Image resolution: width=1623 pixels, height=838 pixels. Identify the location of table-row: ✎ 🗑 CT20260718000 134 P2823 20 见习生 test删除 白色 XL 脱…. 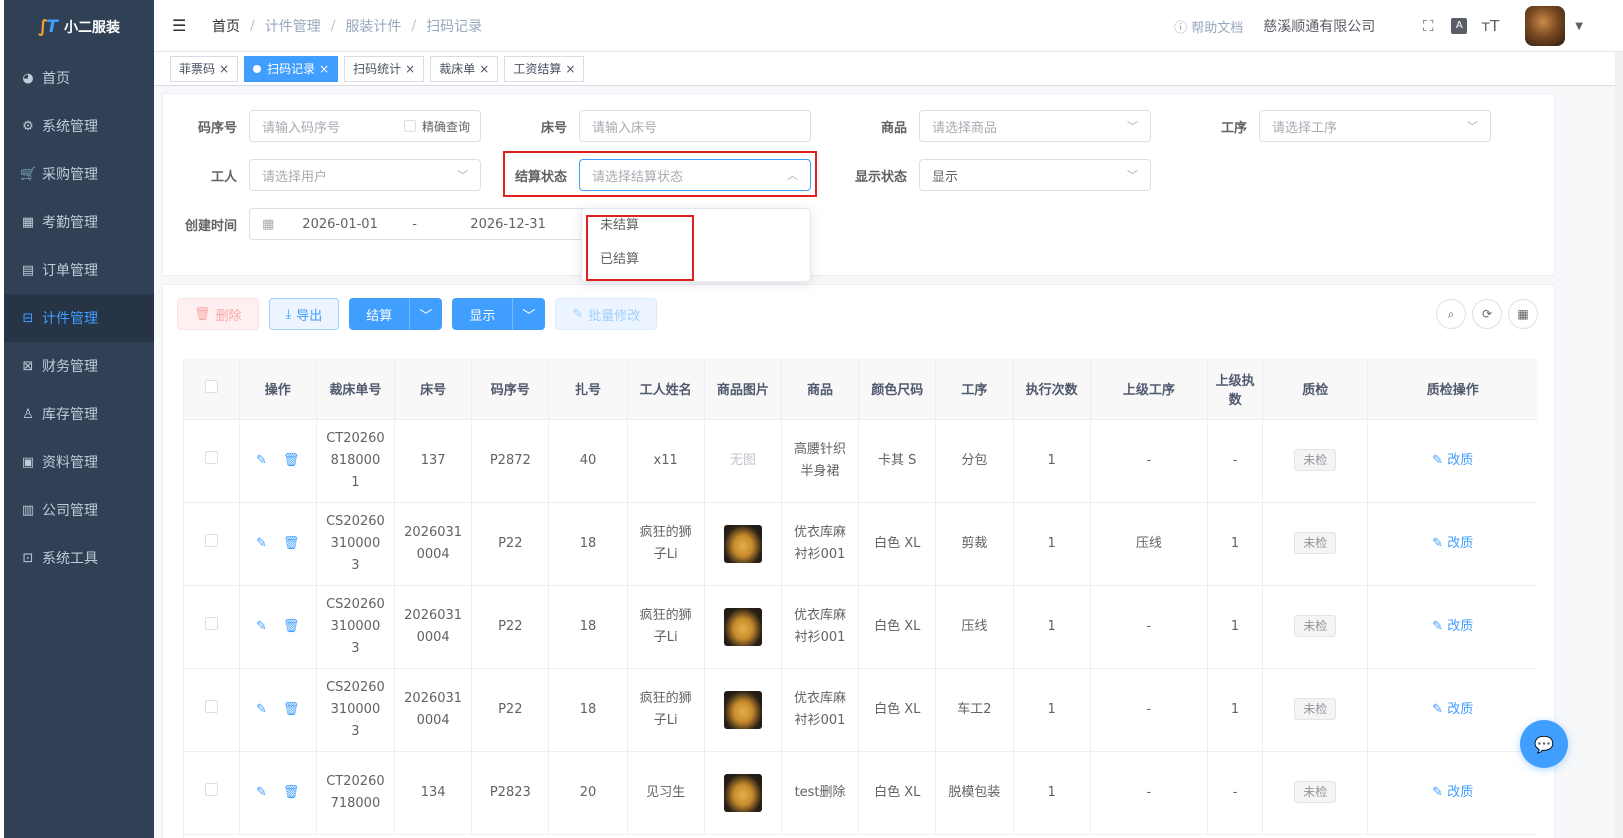
(860, 793).